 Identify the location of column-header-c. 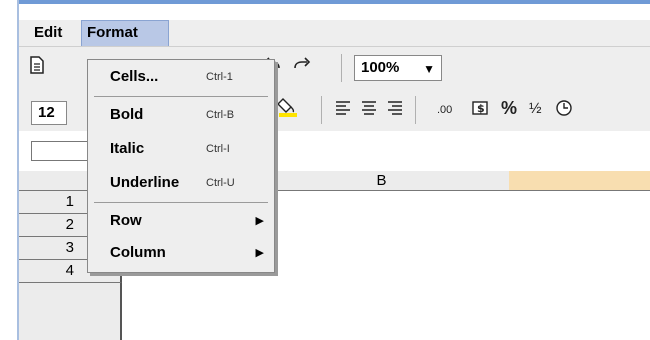
(579, 181).